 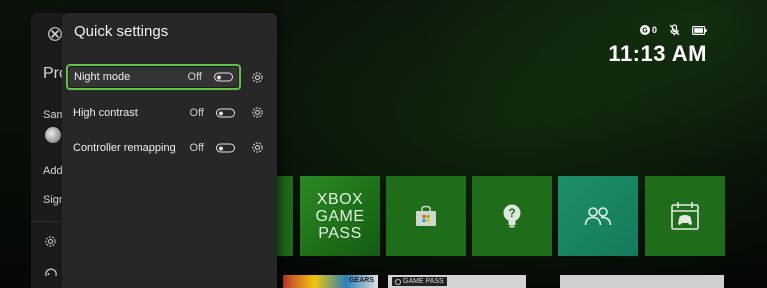 I want to click on high-contrast-settings-gear-icon, so click(x=257, y=115).